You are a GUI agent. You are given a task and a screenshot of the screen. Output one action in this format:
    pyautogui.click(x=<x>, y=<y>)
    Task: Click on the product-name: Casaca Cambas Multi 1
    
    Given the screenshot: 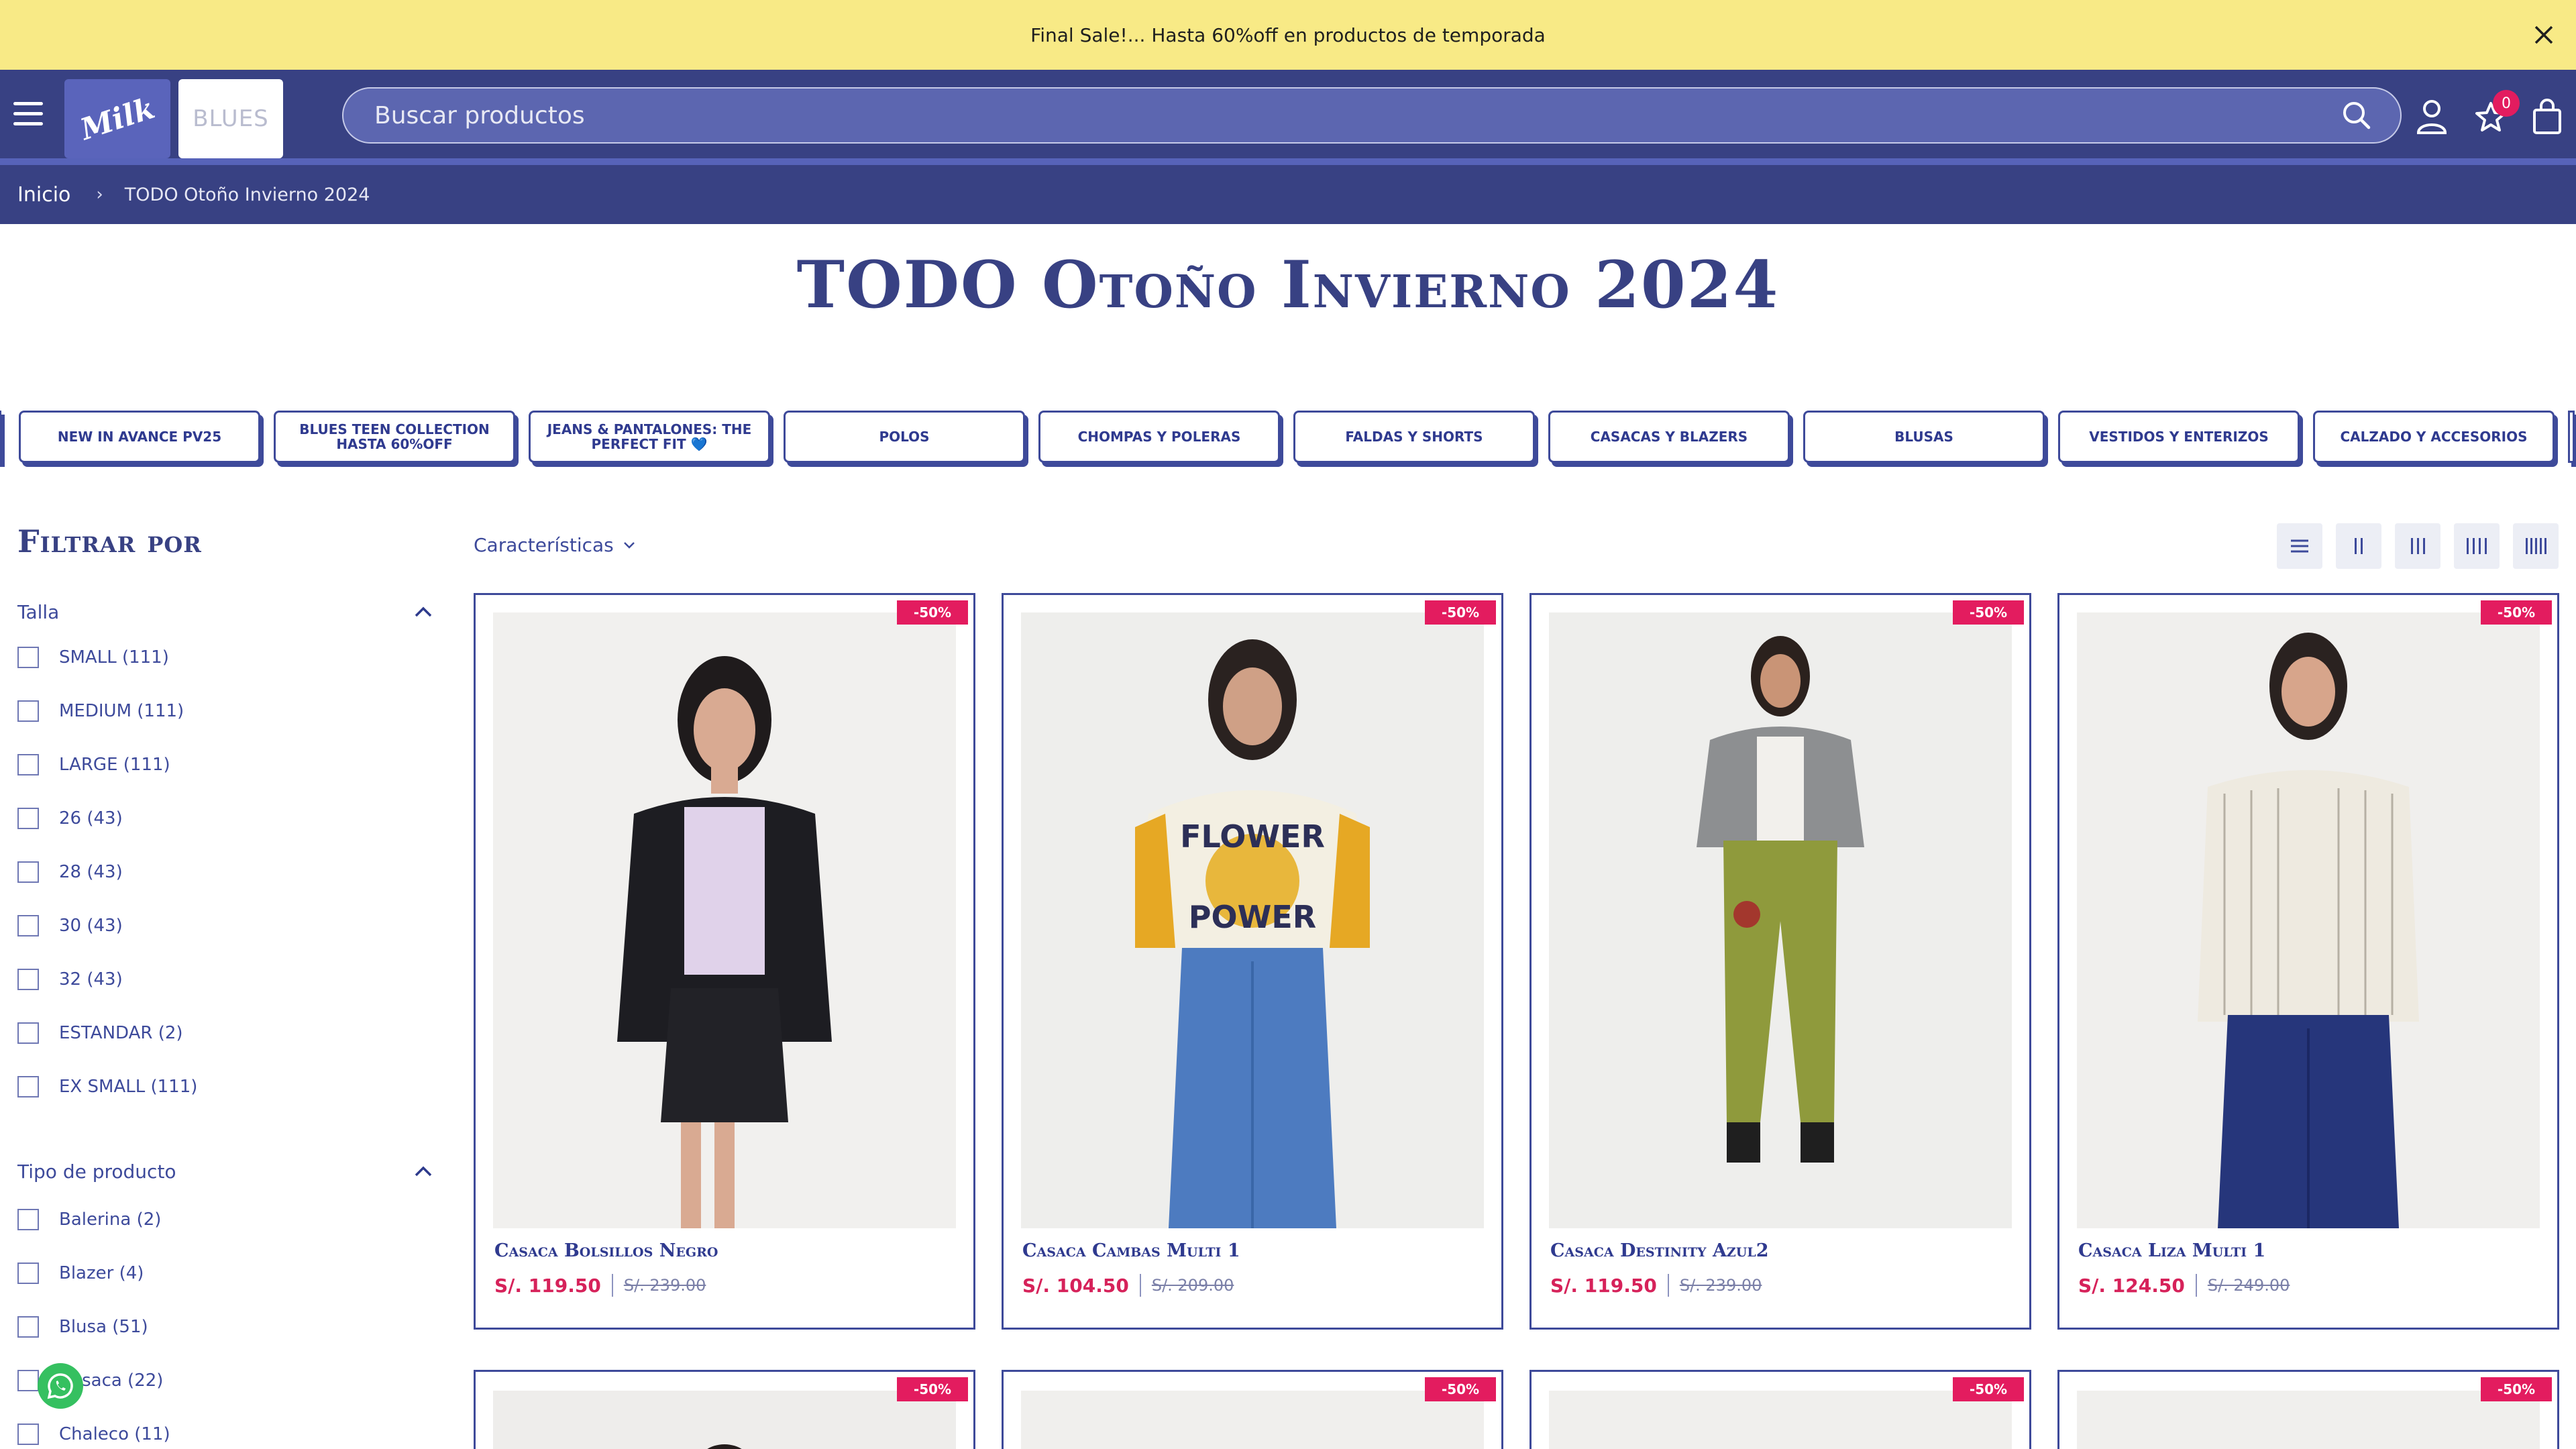 What is the action you would take?
    pyautogui.click(x=1131, y=1250)
    